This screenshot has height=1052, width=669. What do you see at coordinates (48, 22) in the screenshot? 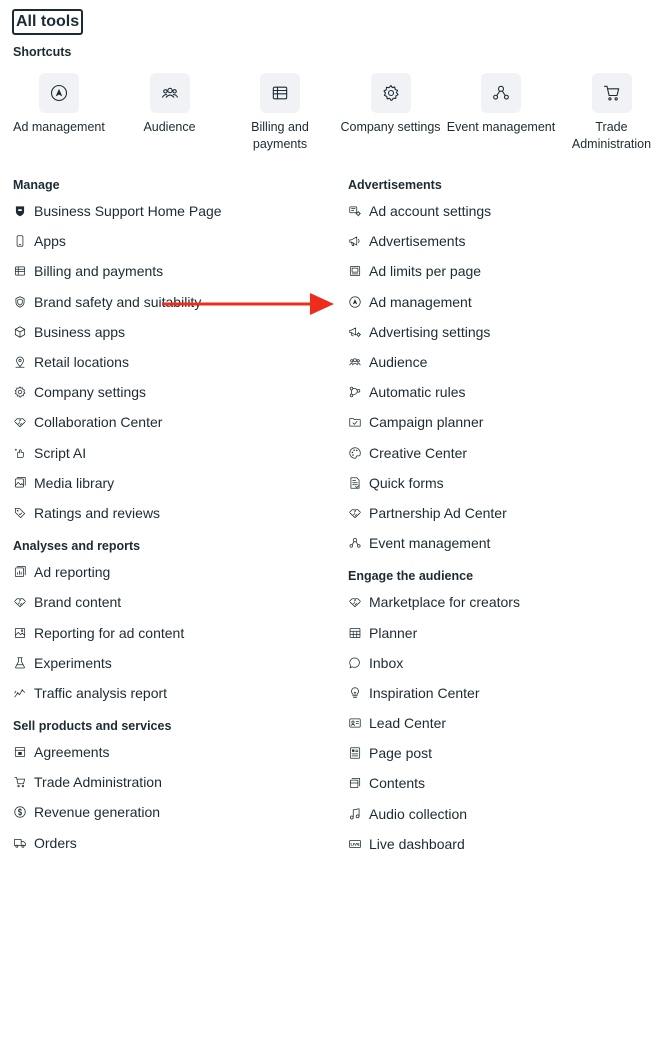
I see `page-title: All tools` at bounding box center [48, 22].